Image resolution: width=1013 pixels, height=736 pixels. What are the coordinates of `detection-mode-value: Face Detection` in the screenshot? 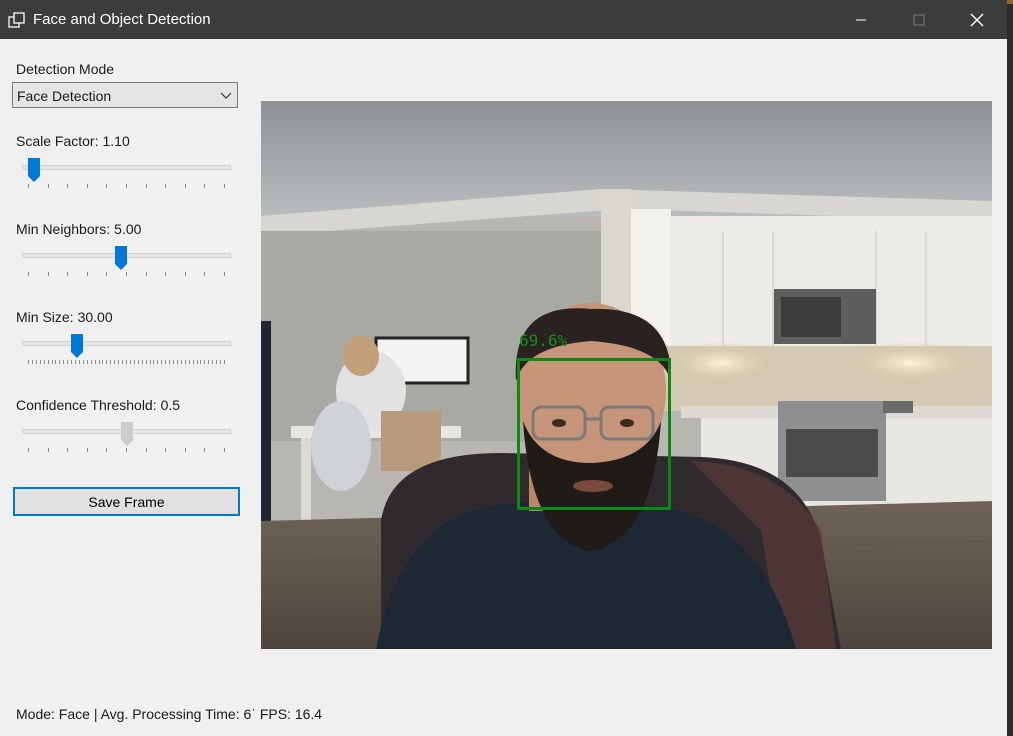 It's located at (64, 96).